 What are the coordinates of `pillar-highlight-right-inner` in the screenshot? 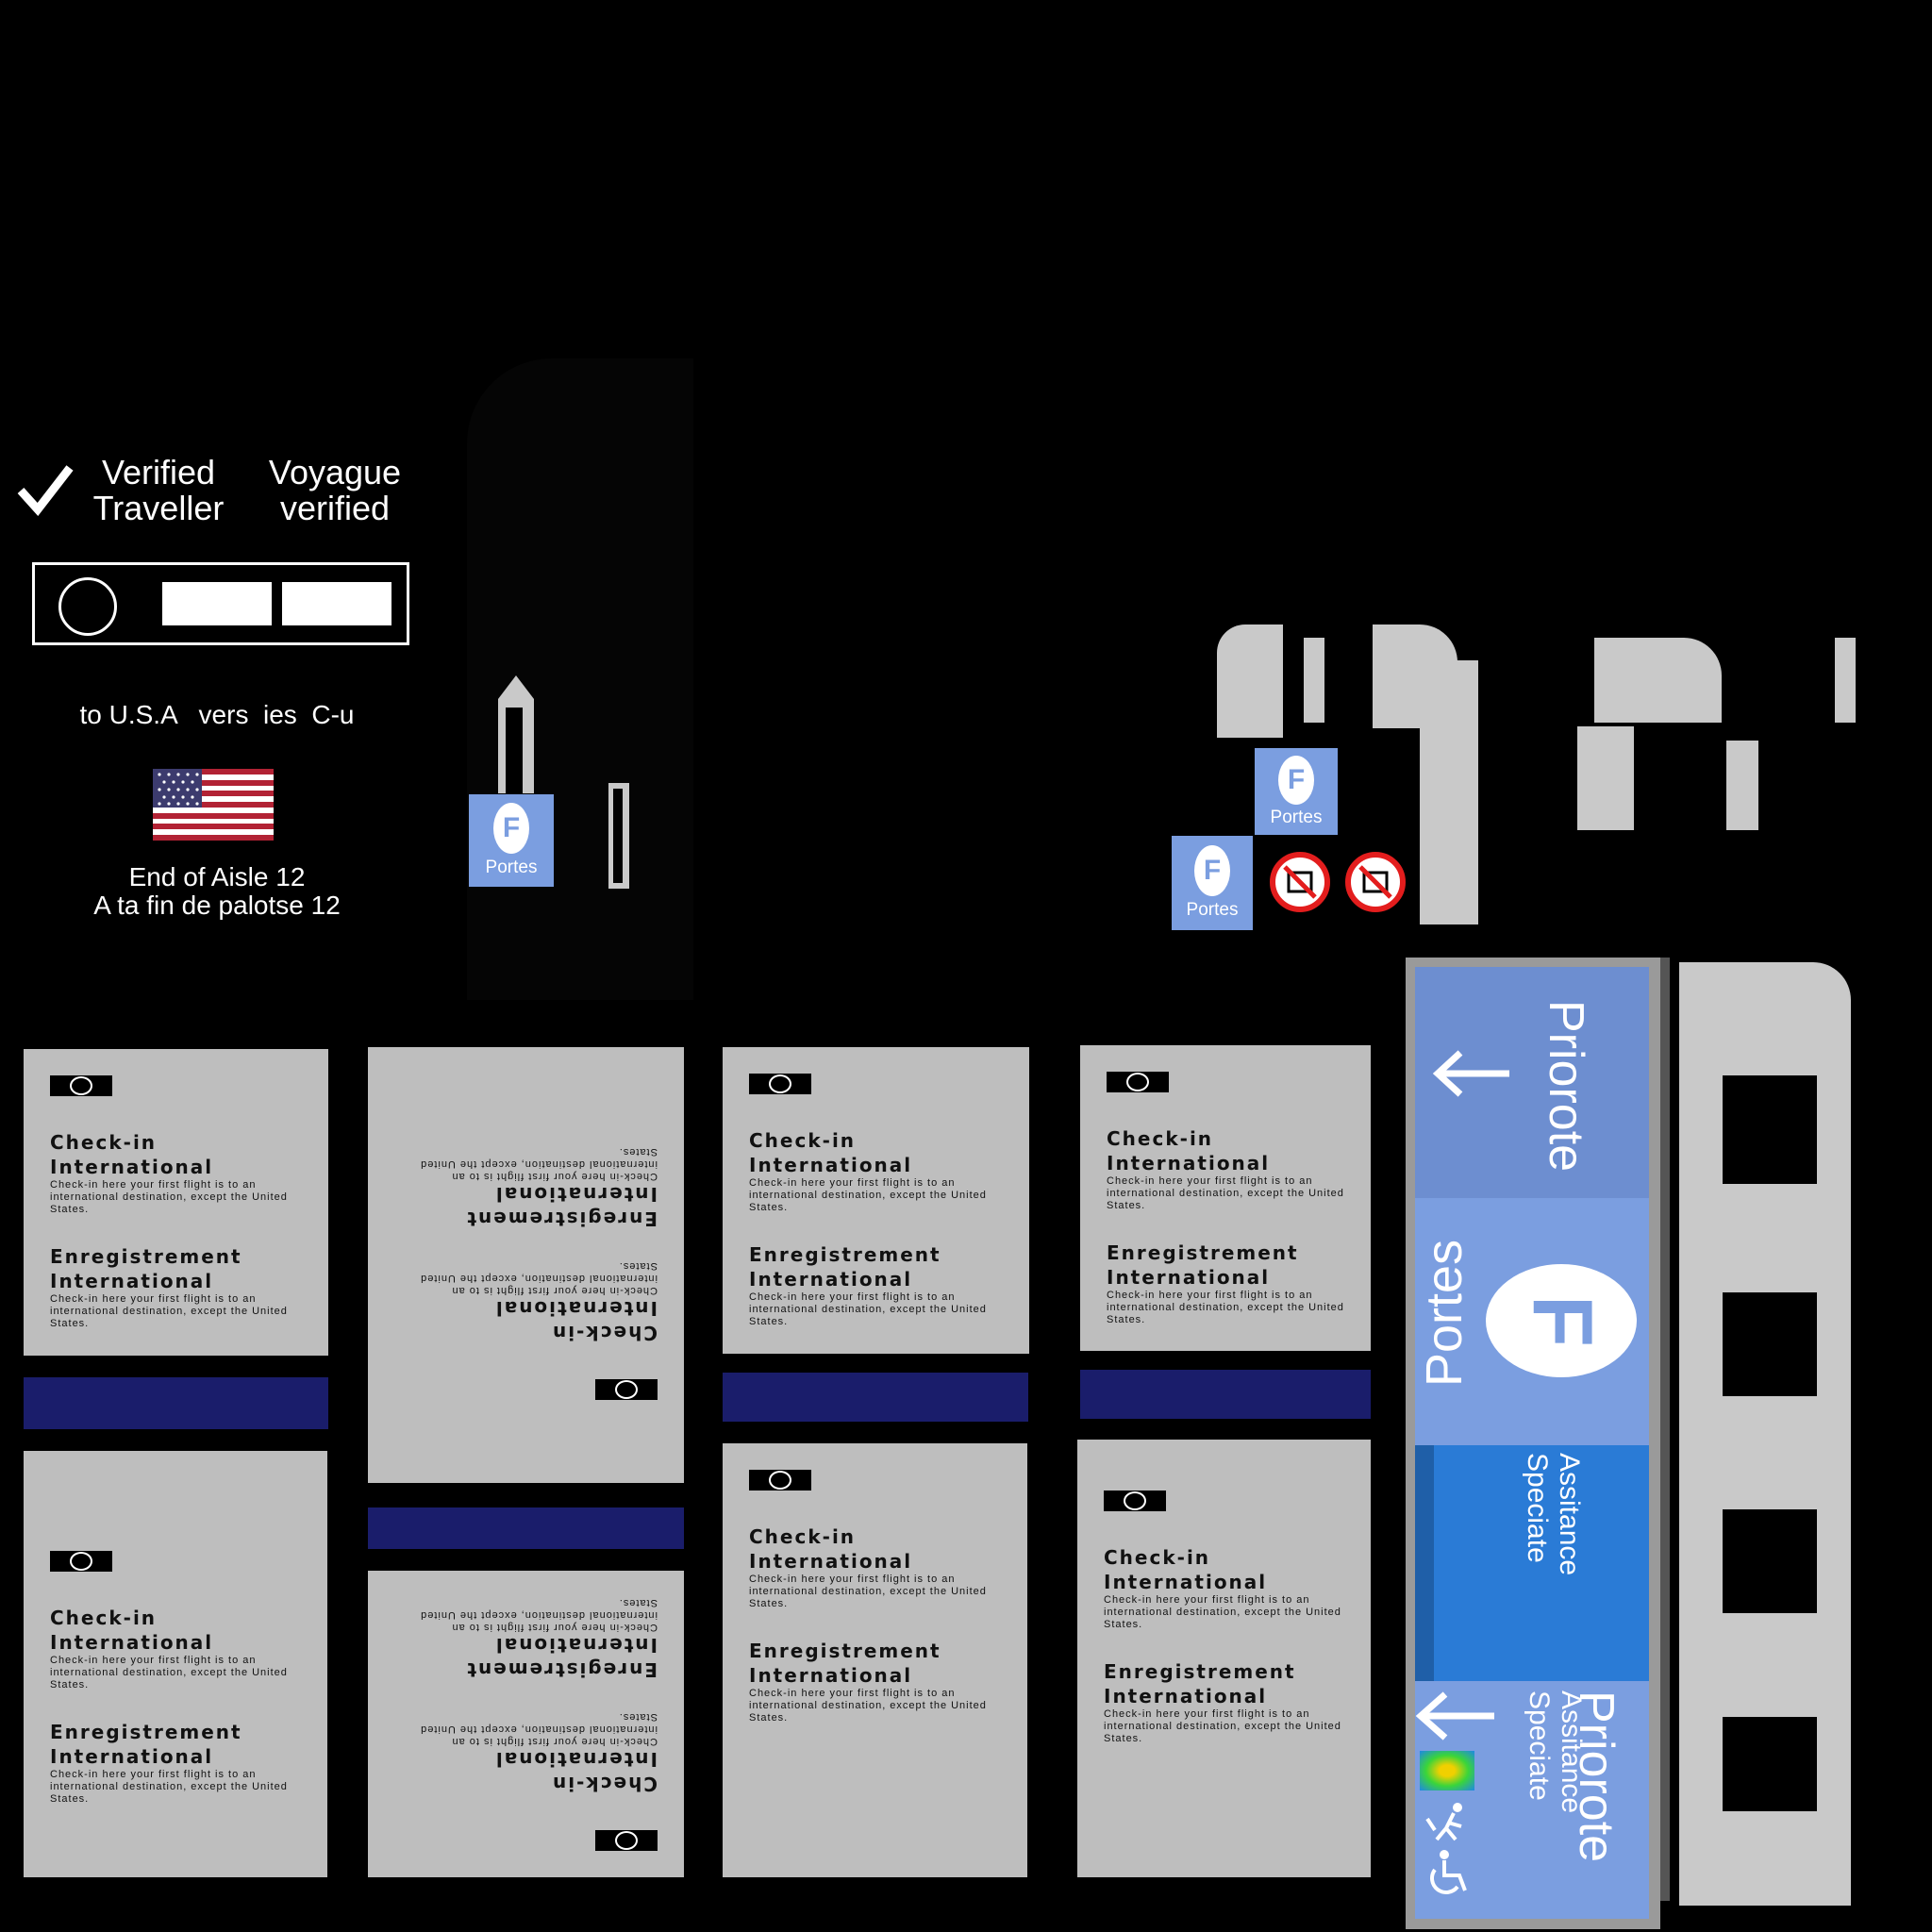 It's located at (618, 836).